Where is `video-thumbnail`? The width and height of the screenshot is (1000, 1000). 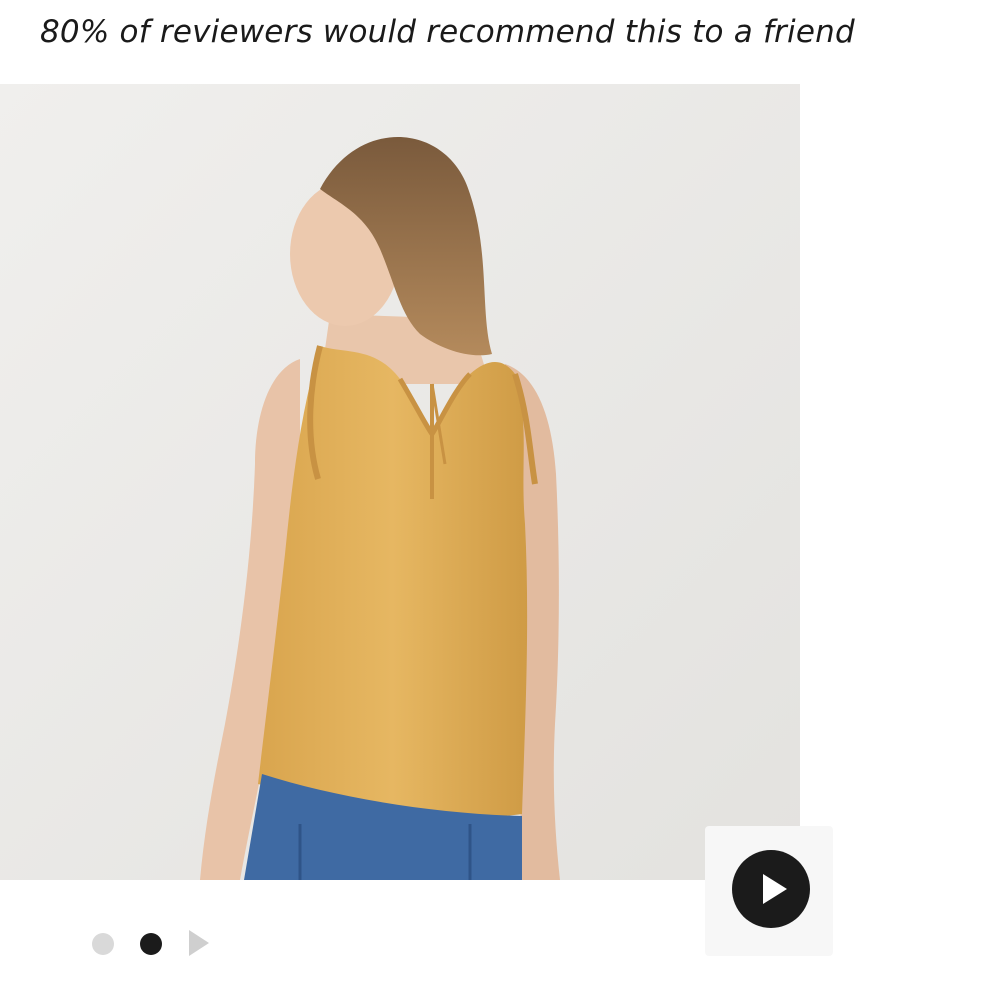 video-thumbnail is located at coordinates (769, 891).